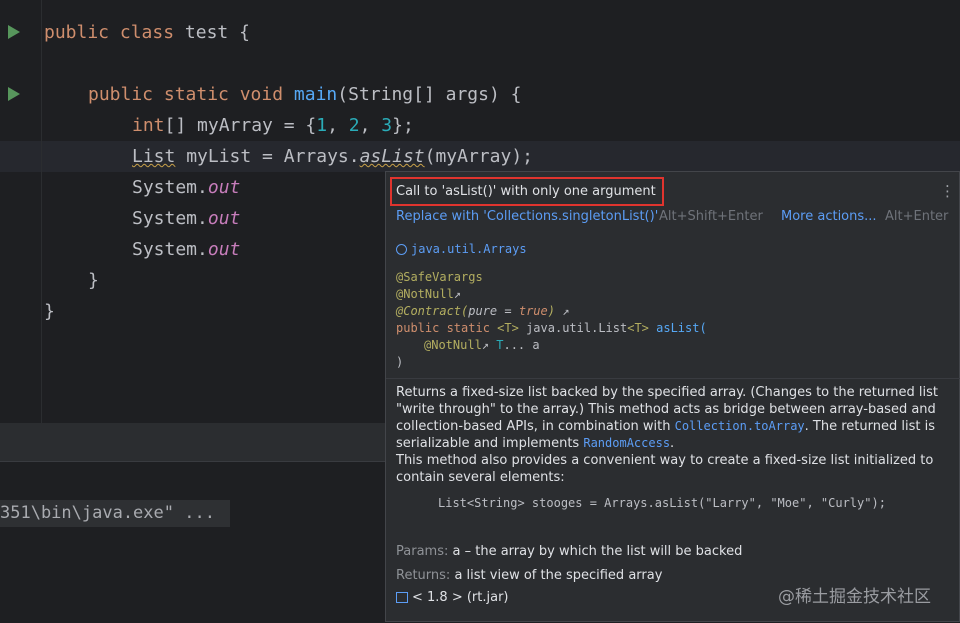 The image size is (960, 623). I want to click on watermark: @稀土掘金技术社区, so click(854, 597).